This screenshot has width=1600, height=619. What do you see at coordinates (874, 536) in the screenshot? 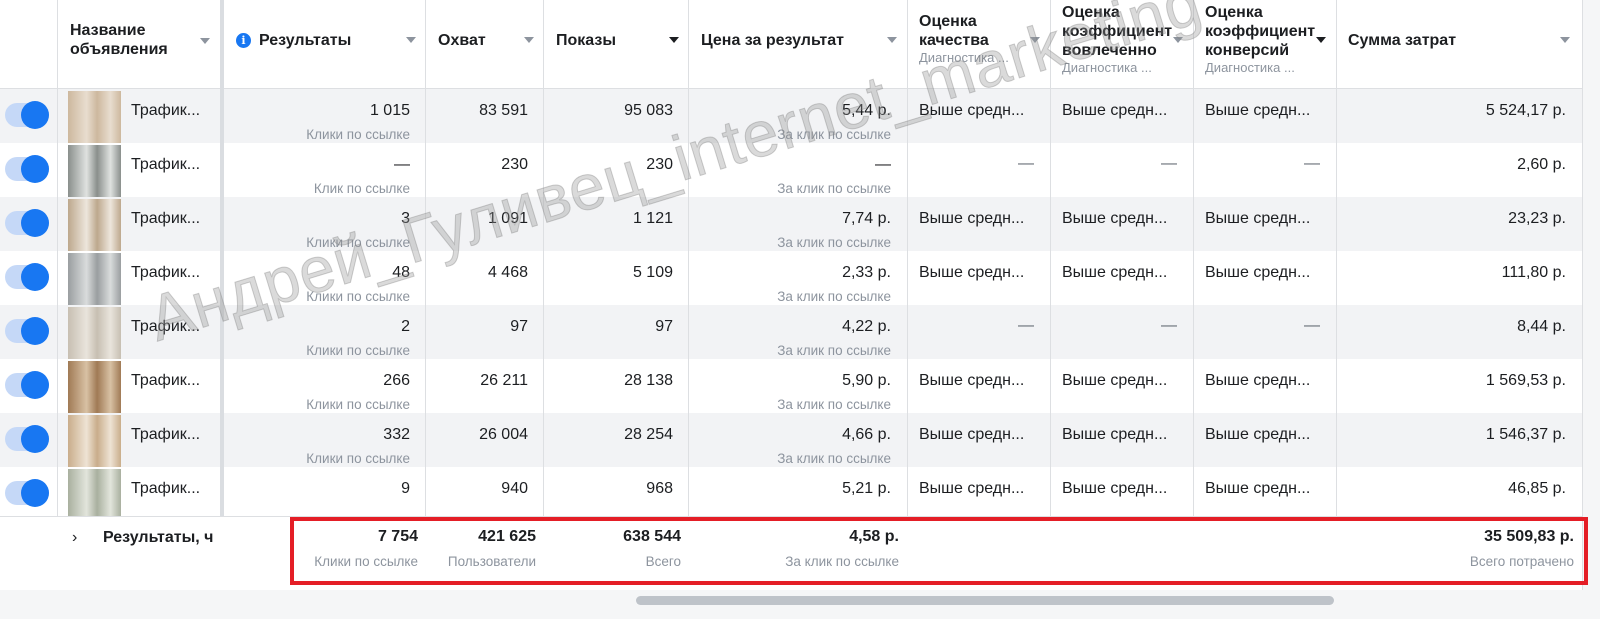
I see `summary-cpr-value: 4,58 р.` at bounding box center [874, 536].